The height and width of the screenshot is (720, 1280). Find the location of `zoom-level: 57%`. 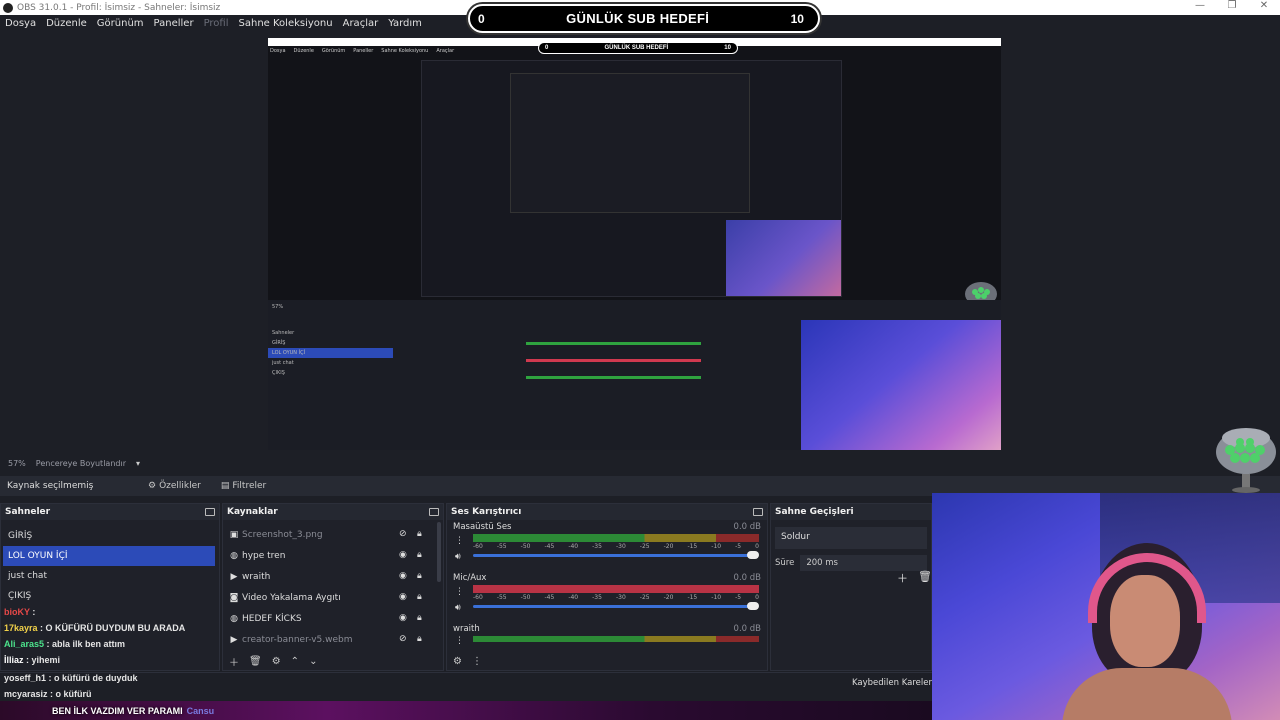

zoom-level: 57% is located at coordinates (17, 463).